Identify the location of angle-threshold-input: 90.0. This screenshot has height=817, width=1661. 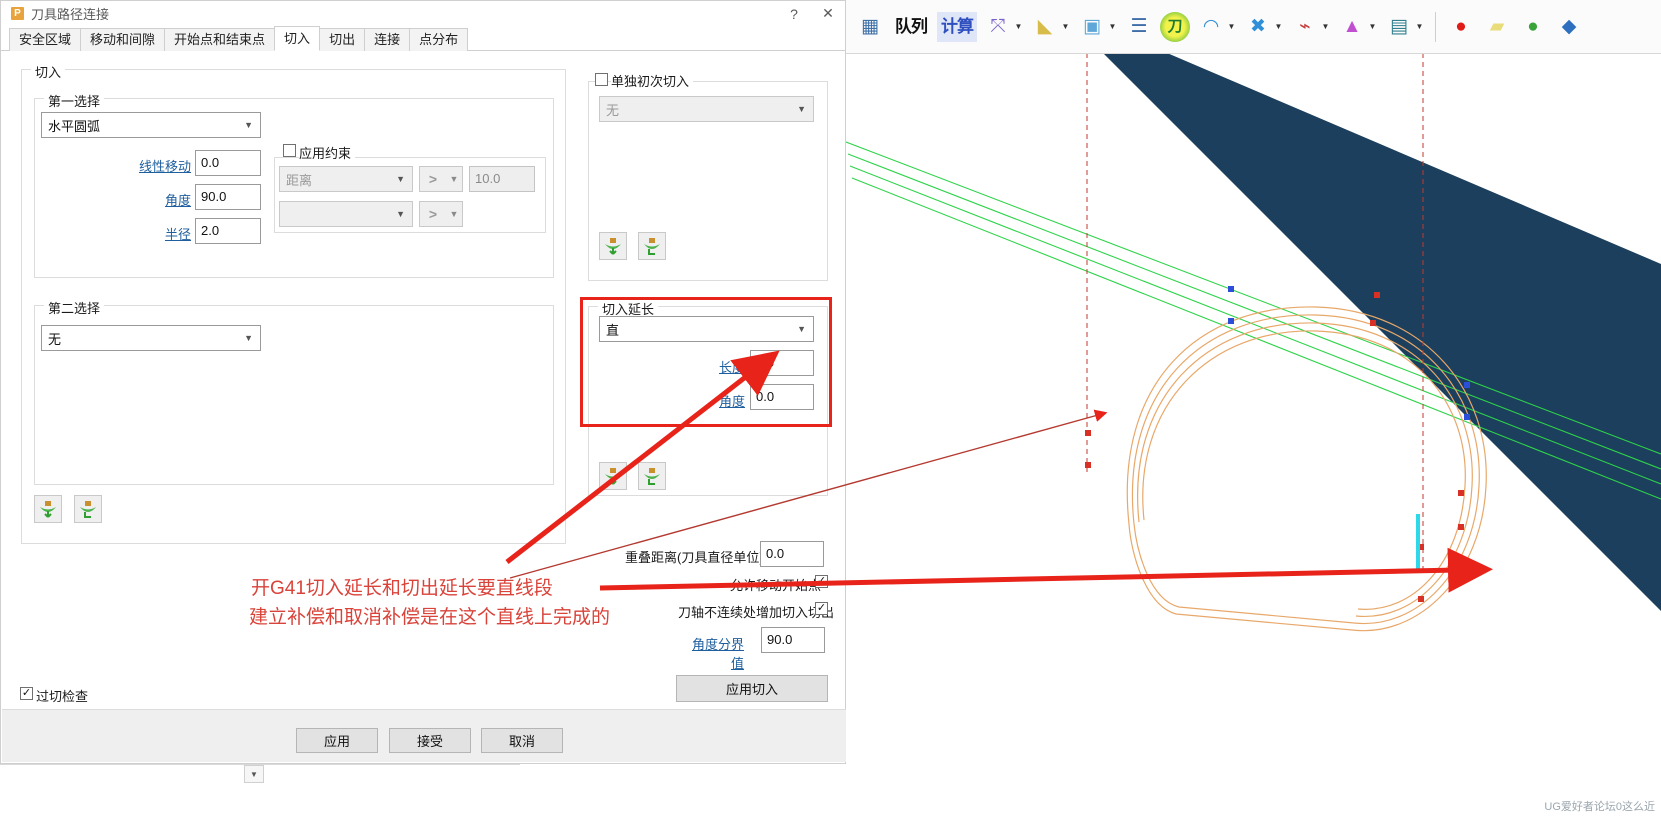
(793, 640).